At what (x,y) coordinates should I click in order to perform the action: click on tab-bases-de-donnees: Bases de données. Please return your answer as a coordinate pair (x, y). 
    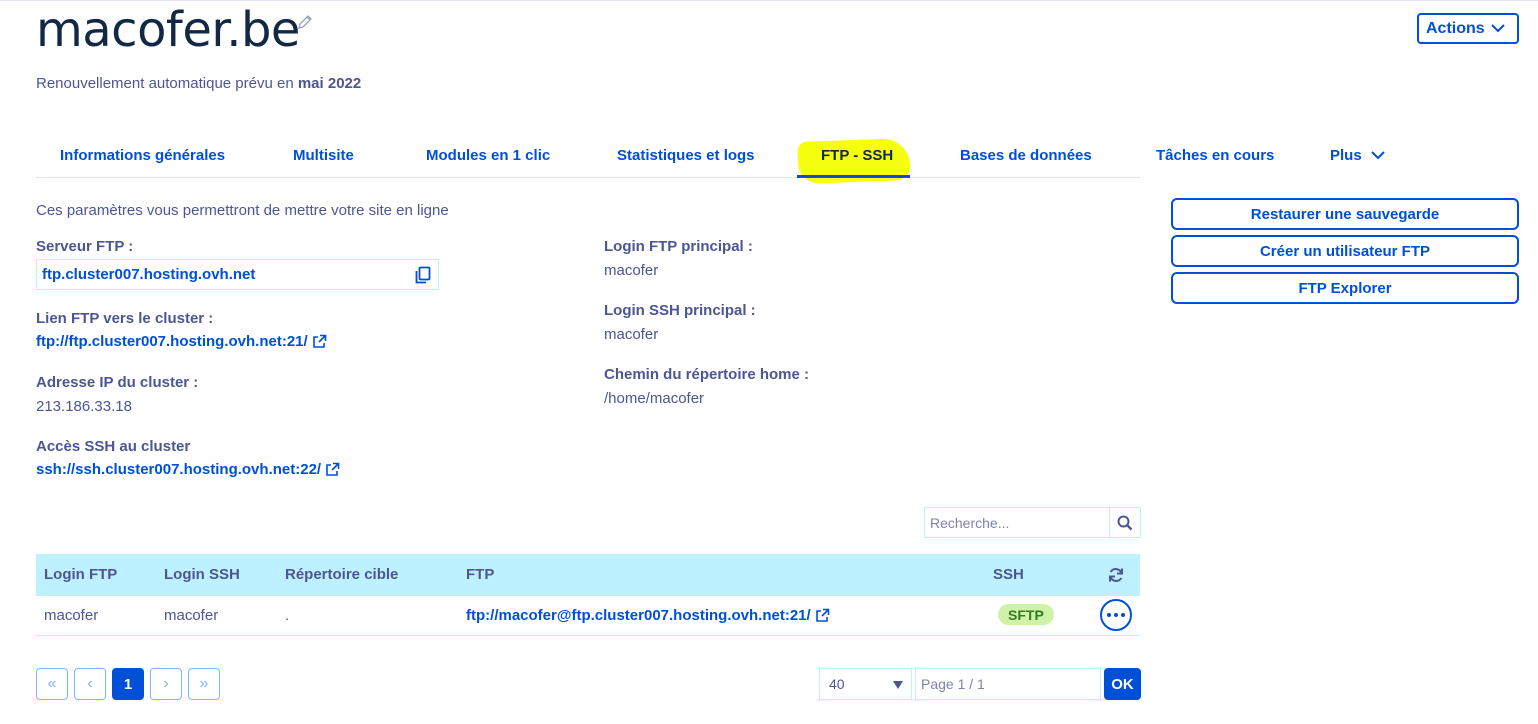
    Looking at the image, I should click on (1026, 155).